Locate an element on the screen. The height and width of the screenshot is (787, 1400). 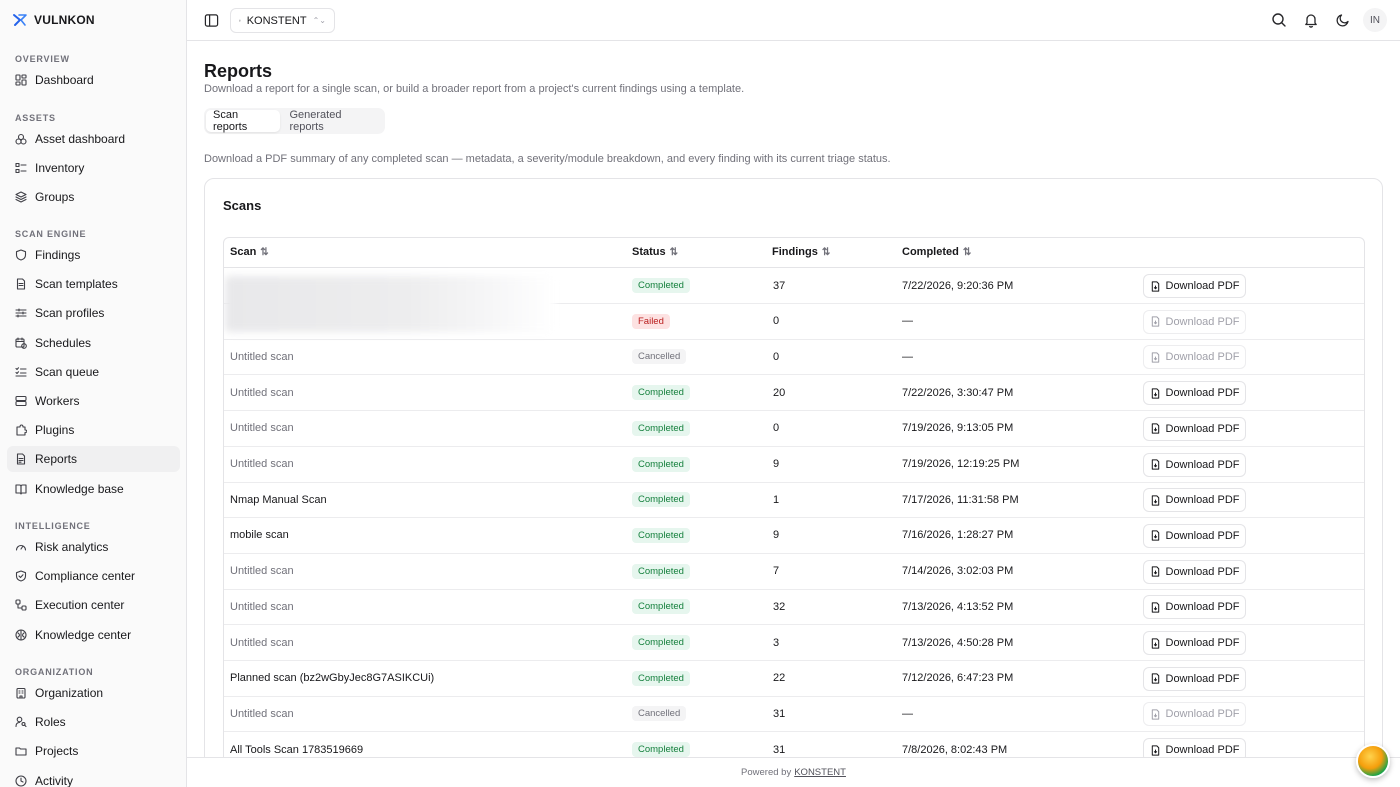
scan-name: mobile scan is located at coordinates (259, 535).